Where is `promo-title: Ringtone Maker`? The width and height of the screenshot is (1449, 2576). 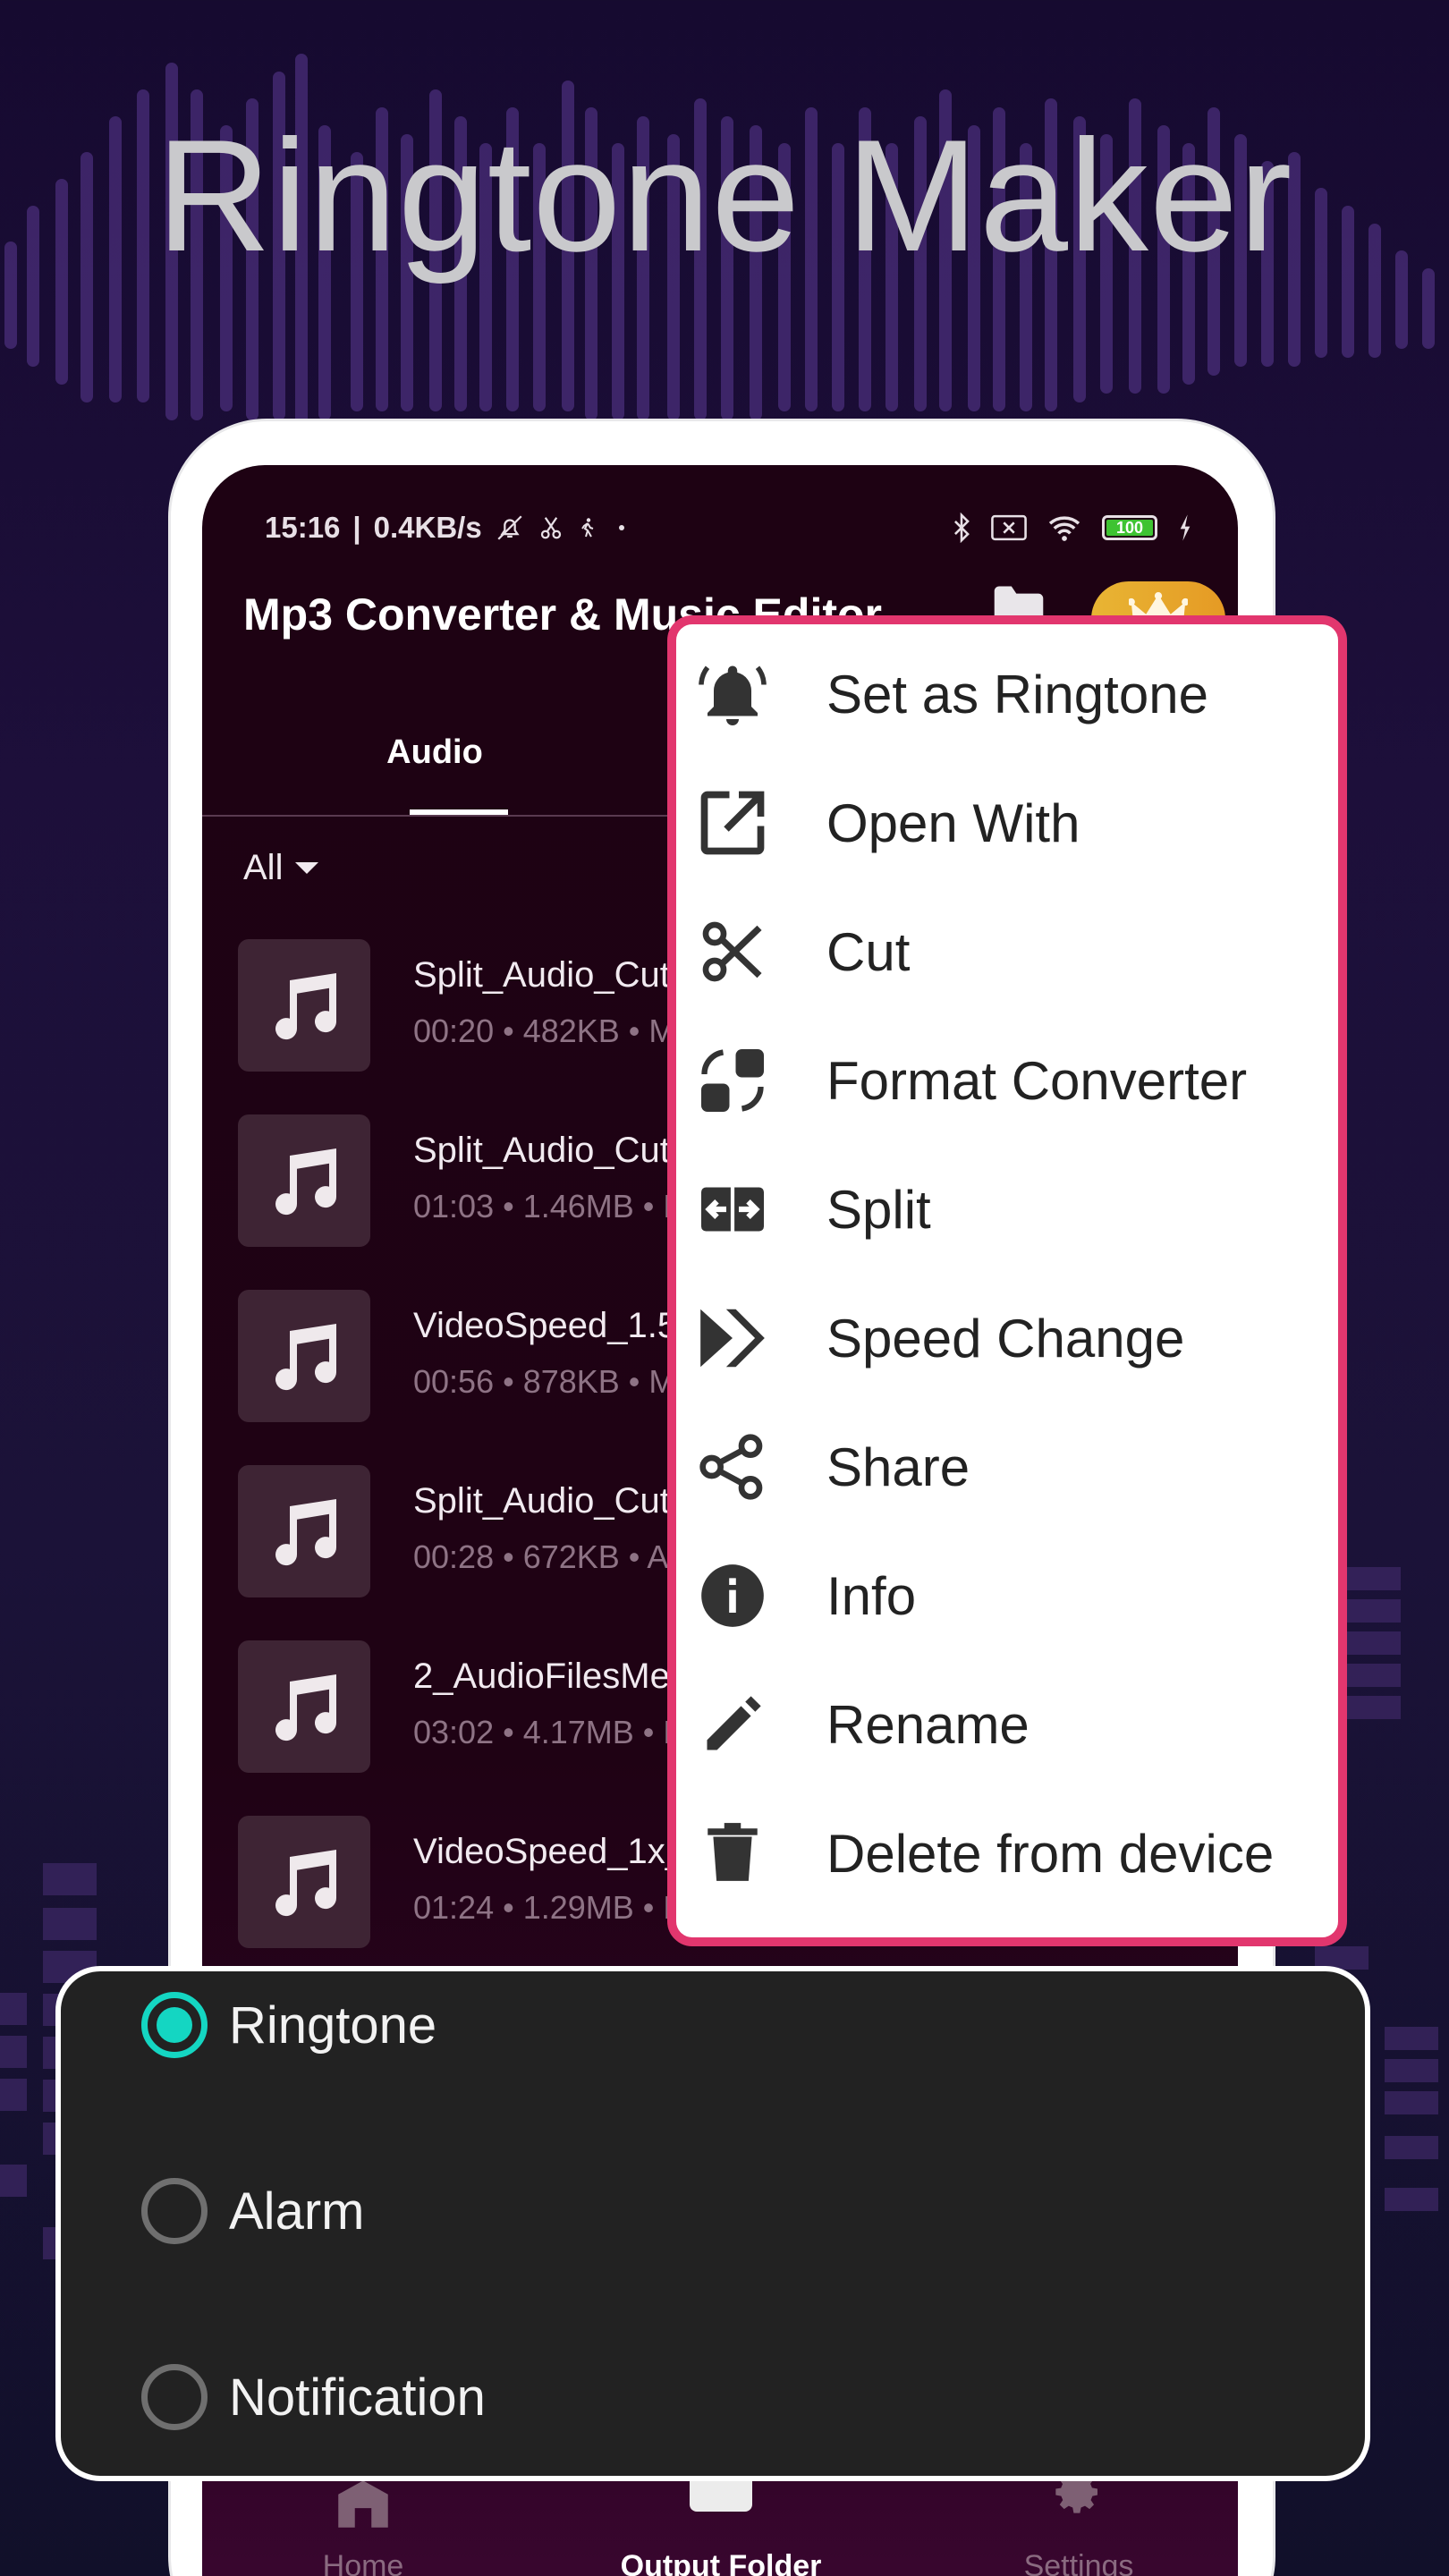
promo-title: Ringtone Maker is located at coordinates (724, 195).